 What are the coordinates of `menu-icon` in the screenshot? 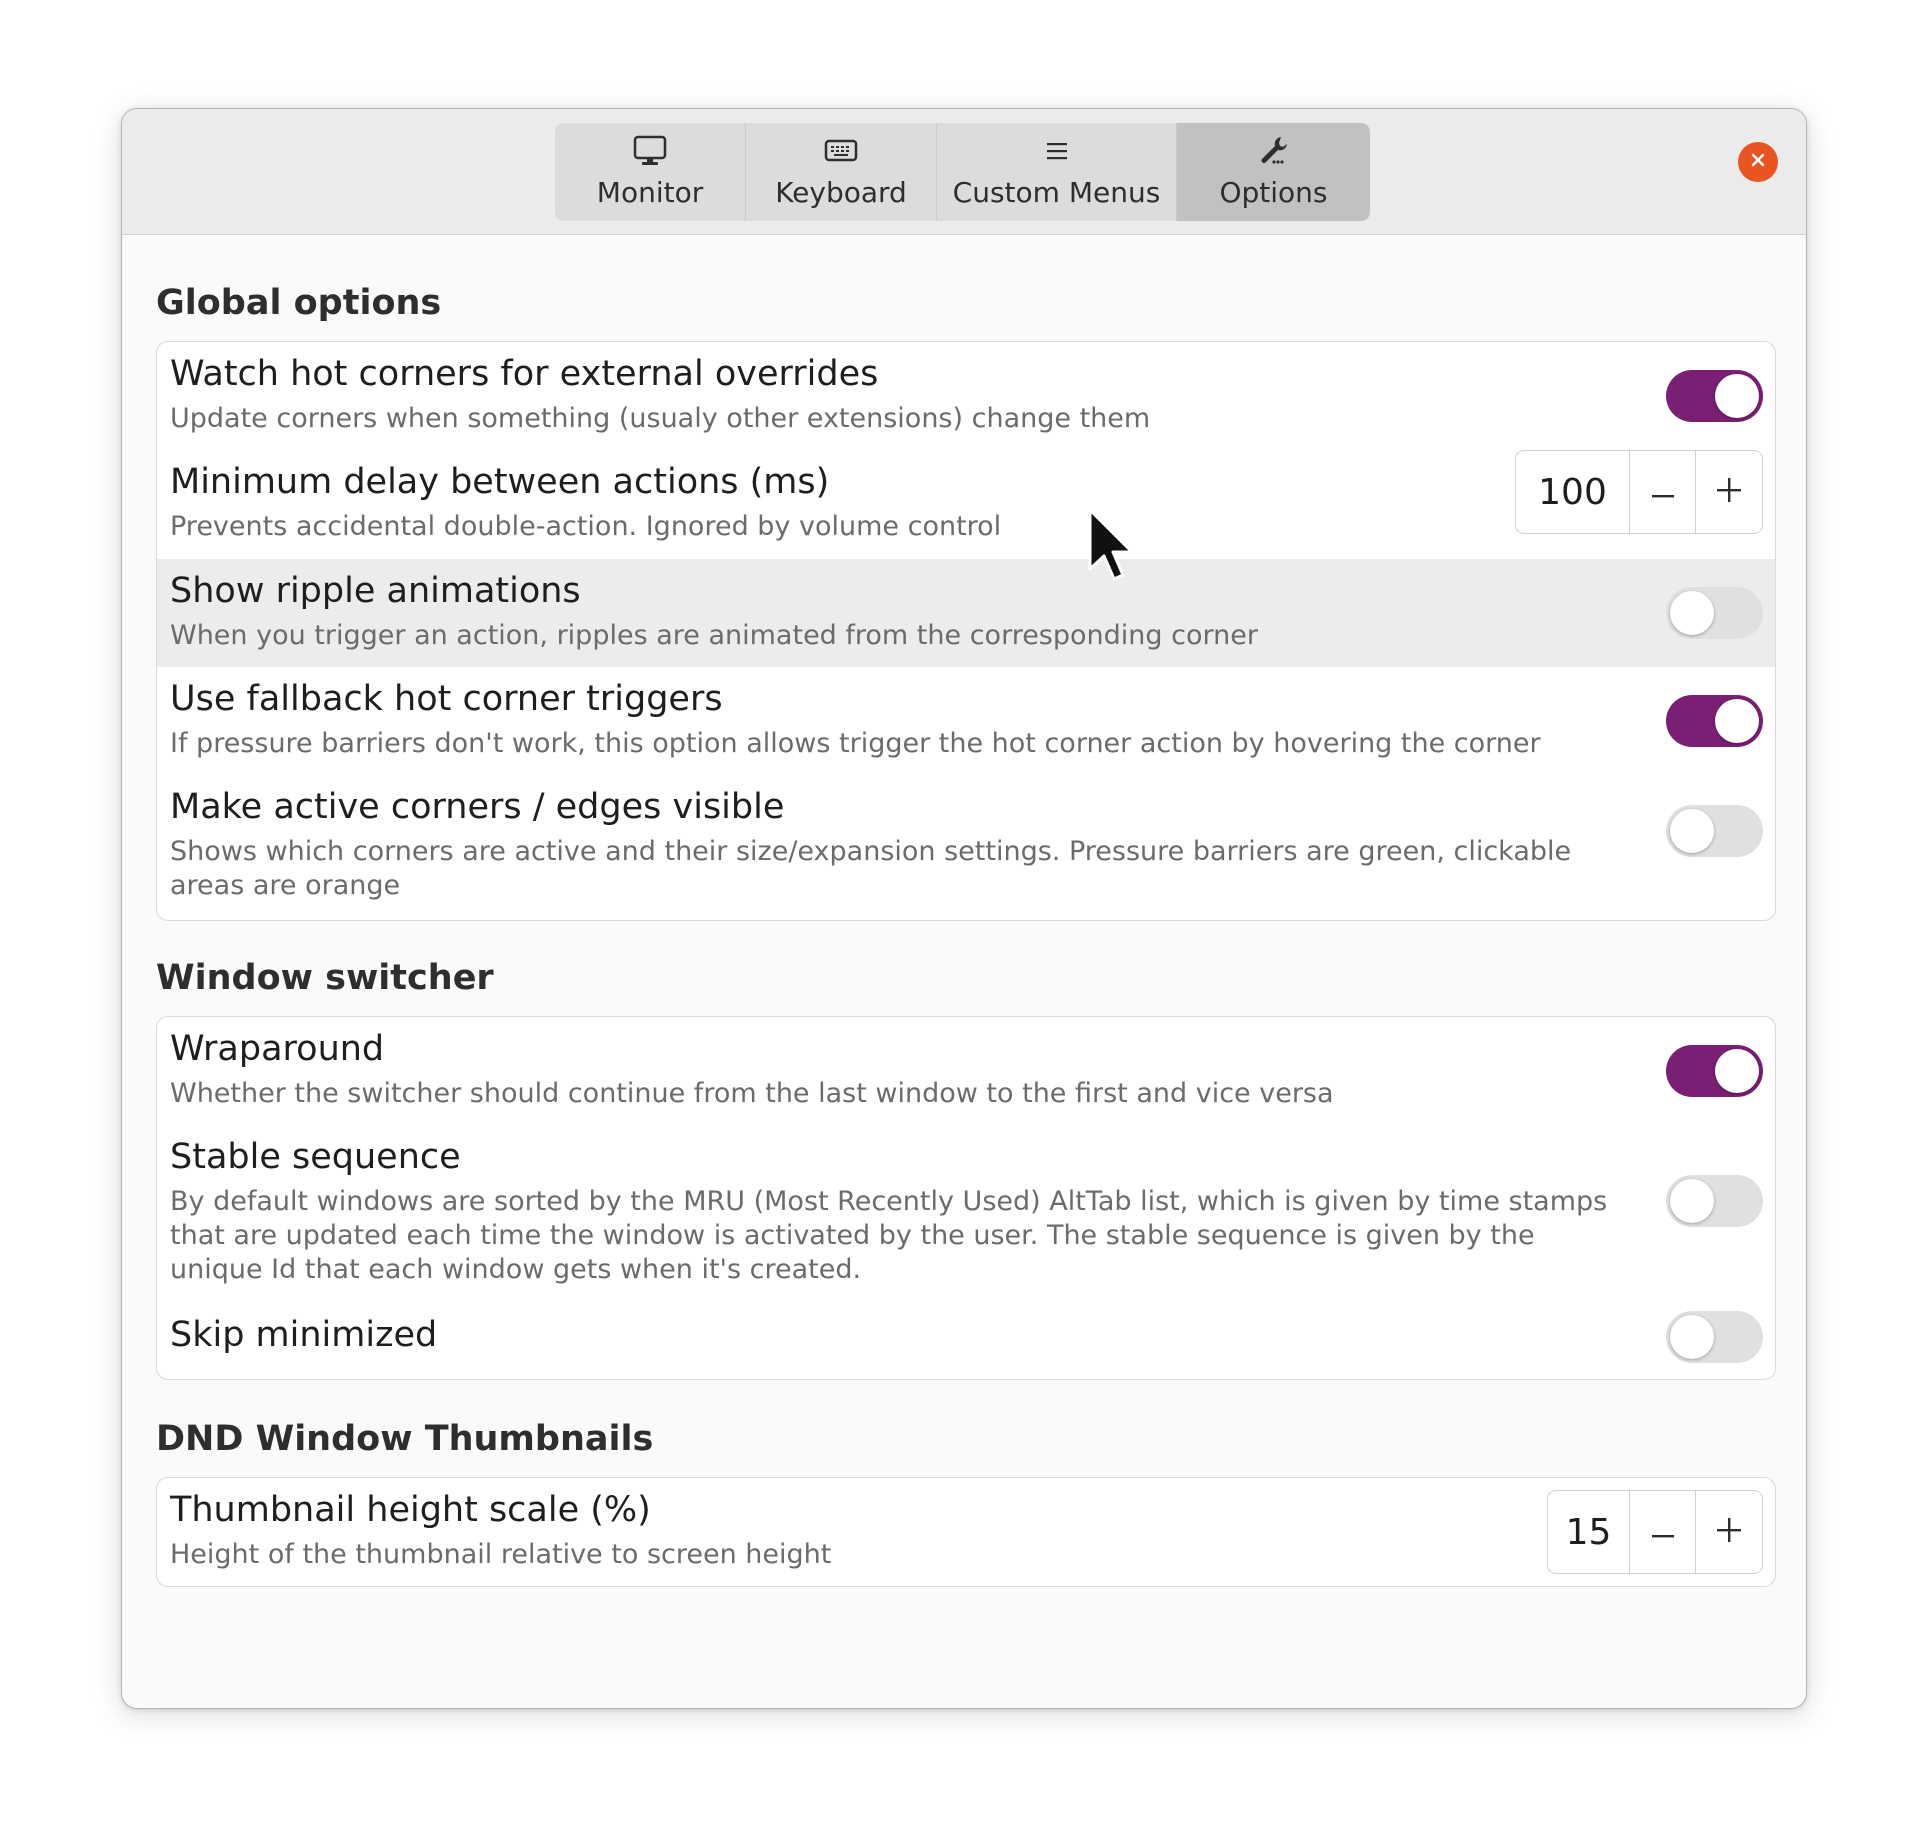 It's located at (1057, 151).